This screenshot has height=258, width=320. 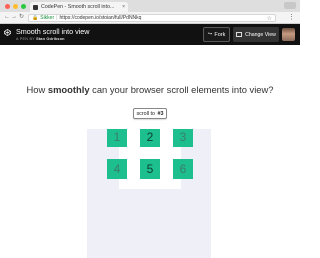 I want to click on by-prefix: A PEN BY, so click(x=25, y=39).